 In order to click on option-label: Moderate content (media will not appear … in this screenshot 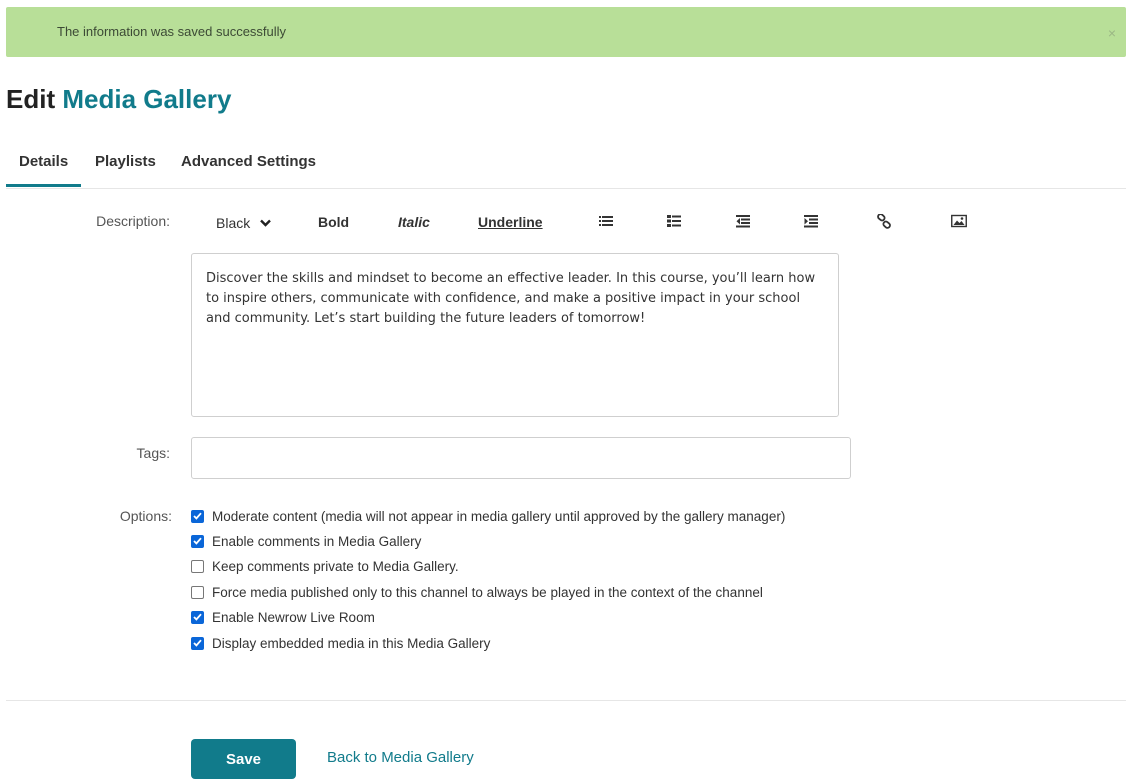, I will do `click(499, 516)`.